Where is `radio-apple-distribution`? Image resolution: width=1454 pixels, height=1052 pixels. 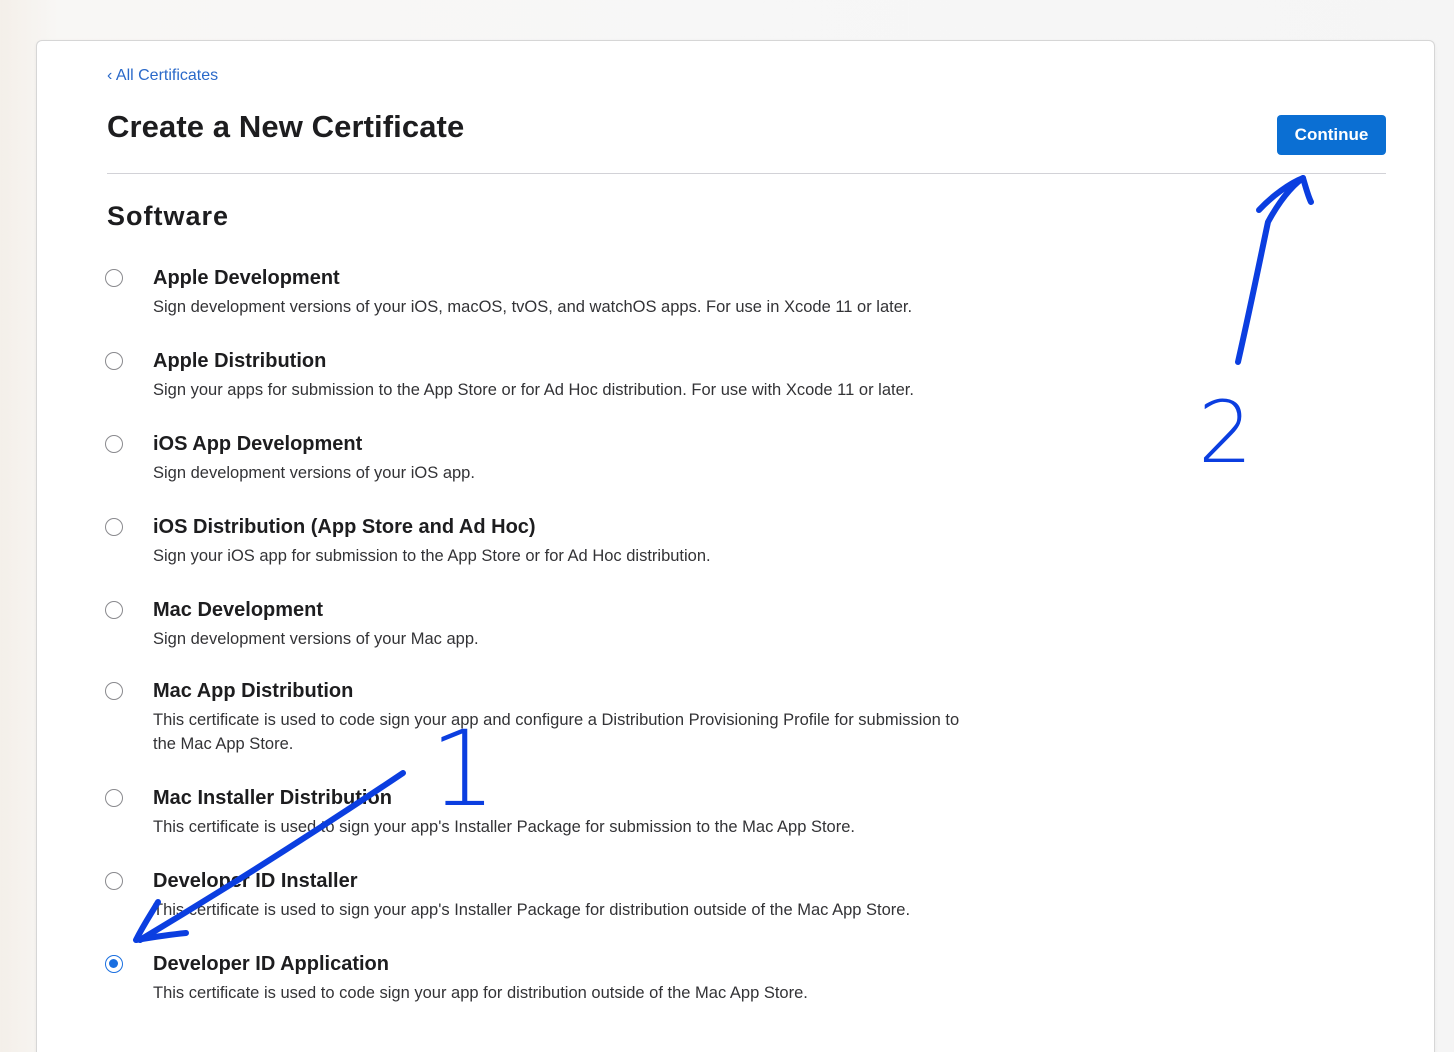
radio-apple-distribution is located at coordinates (114, 361).